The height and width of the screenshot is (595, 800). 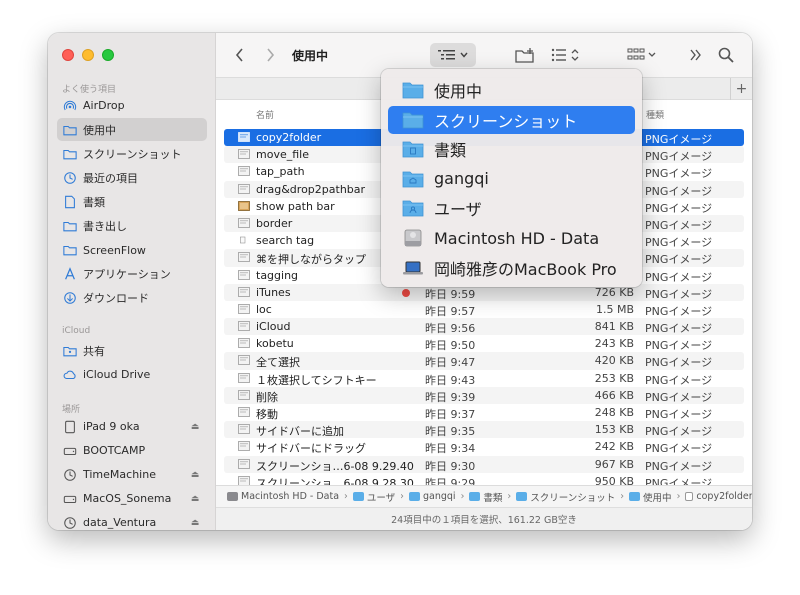 I want to click on sidebar-item-icloud-drive: iCloud Drive, so click(x=132, y=374).